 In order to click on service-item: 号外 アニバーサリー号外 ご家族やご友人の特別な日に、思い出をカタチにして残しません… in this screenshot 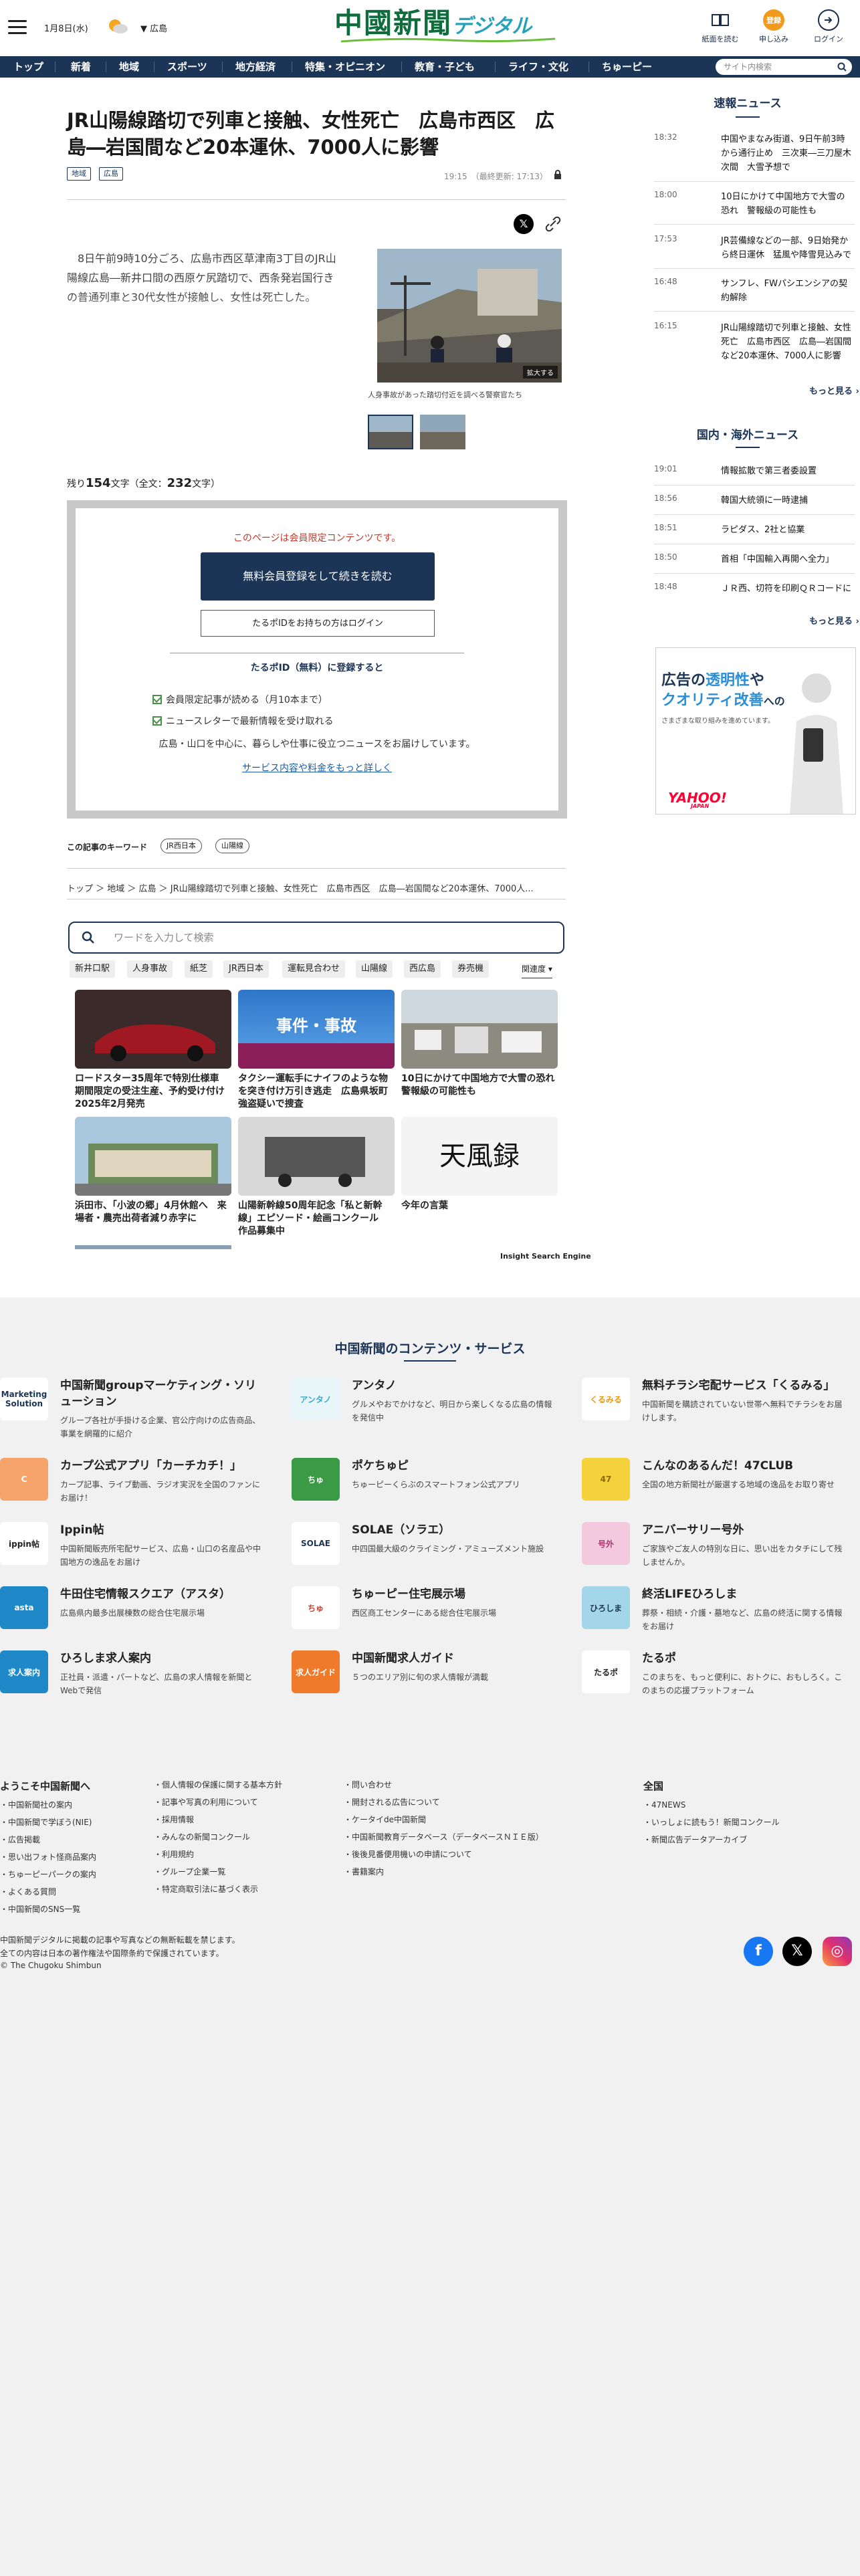, I will do `click(715, 1549)`.